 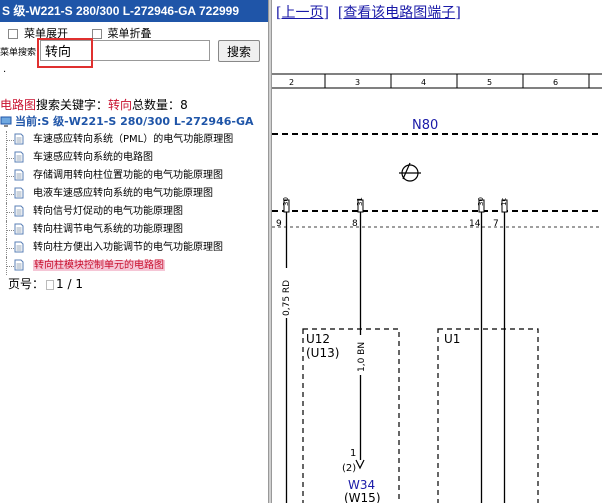 What do you see at coordinates (439, 81) in the screenshot?
I see `ruler: 234567` at bounding box center [439, 81].